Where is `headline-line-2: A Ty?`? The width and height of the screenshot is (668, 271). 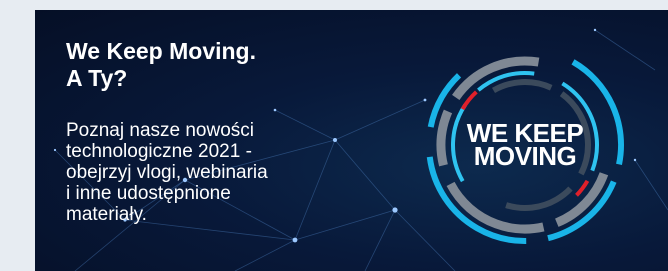 headline-line-2: A Ty? is located at coordinates (97, 78).